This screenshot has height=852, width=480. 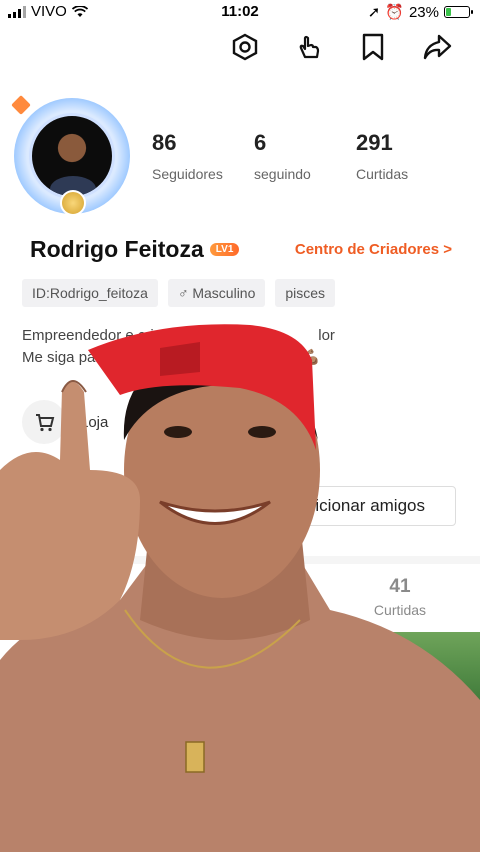 I want to click on battery-fill, so click(x=448, y=12).